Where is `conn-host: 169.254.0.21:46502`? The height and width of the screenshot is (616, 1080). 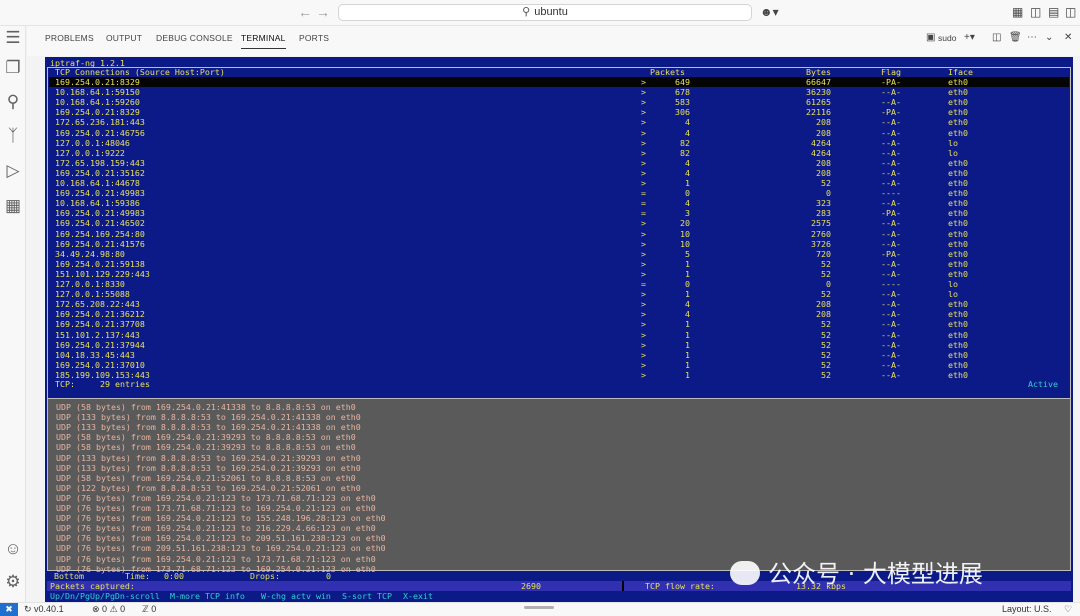
conn-host: 169.254.0.21:46502 is located at coordinates (100, 223).